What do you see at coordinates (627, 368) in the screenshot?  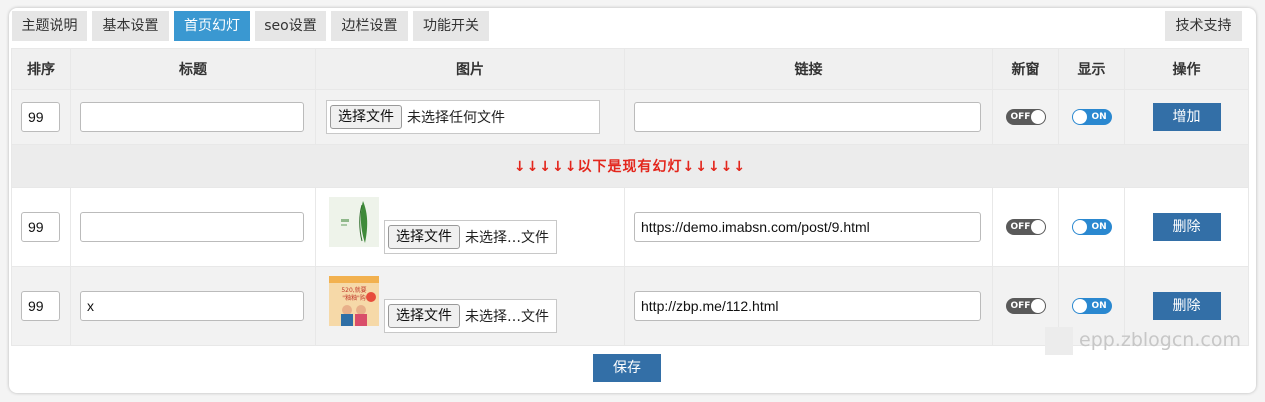 I see `save-button: 保存` at bounding box center [627, 368].